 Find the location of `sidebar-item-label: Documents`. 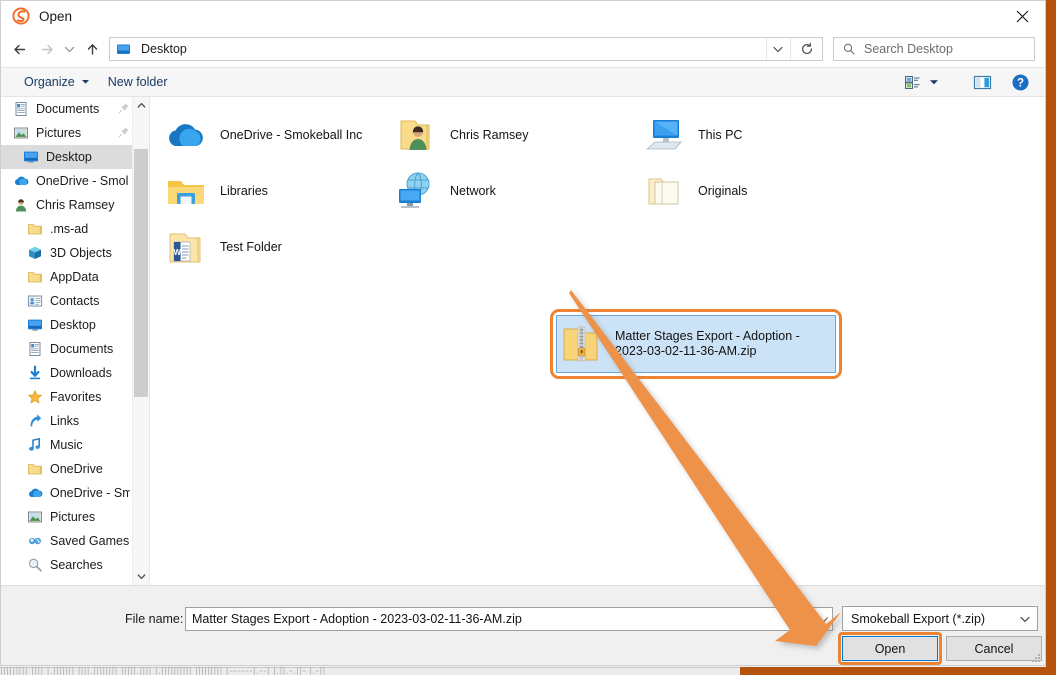

sidebar-item-label: Documents is located at coordinates (68, 109).